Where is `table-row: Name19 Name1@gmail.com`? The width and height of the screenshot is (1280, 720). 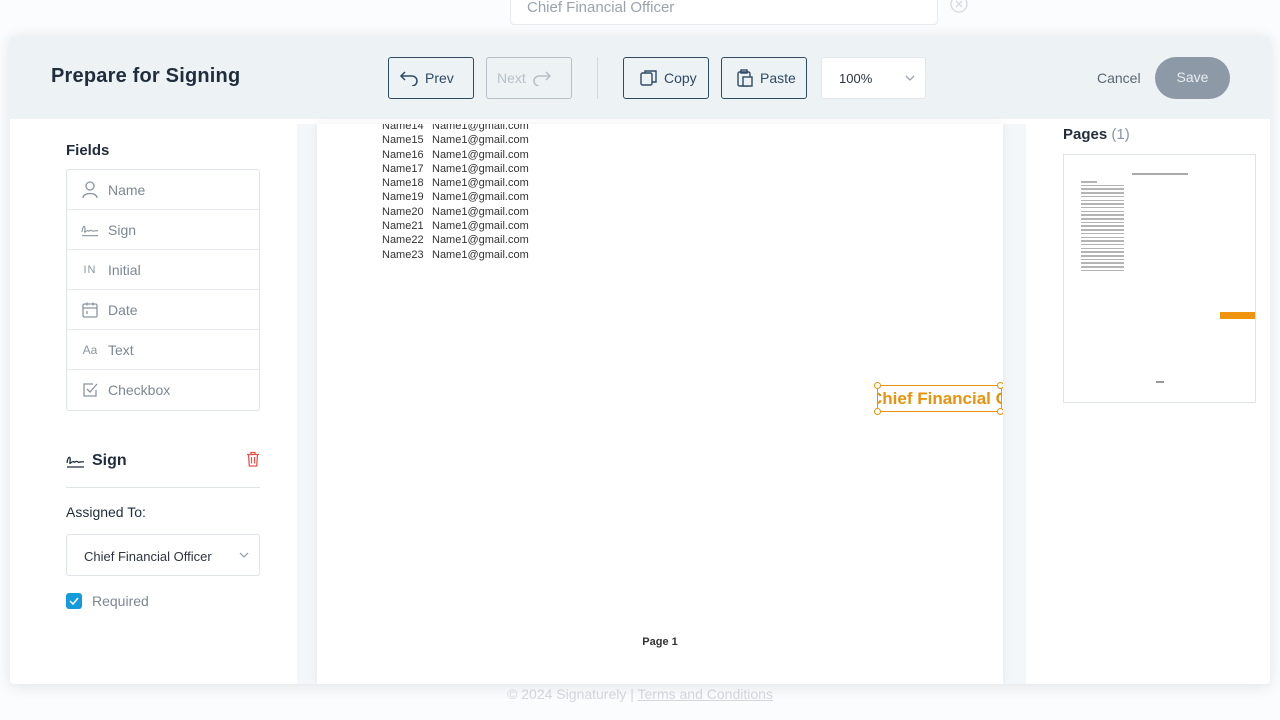
table-row: Name19 Name1@gmail.com is located at coordinates (455, 198).